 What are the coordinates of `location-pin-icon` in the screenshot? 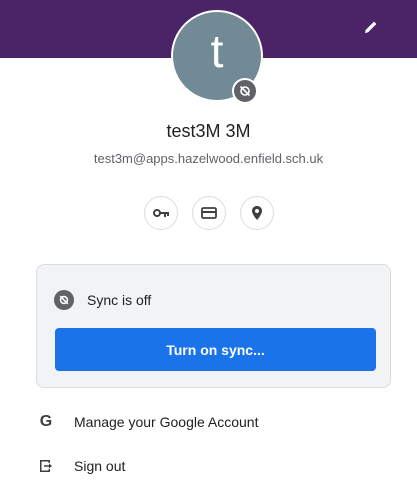 It's located at (256, 213).